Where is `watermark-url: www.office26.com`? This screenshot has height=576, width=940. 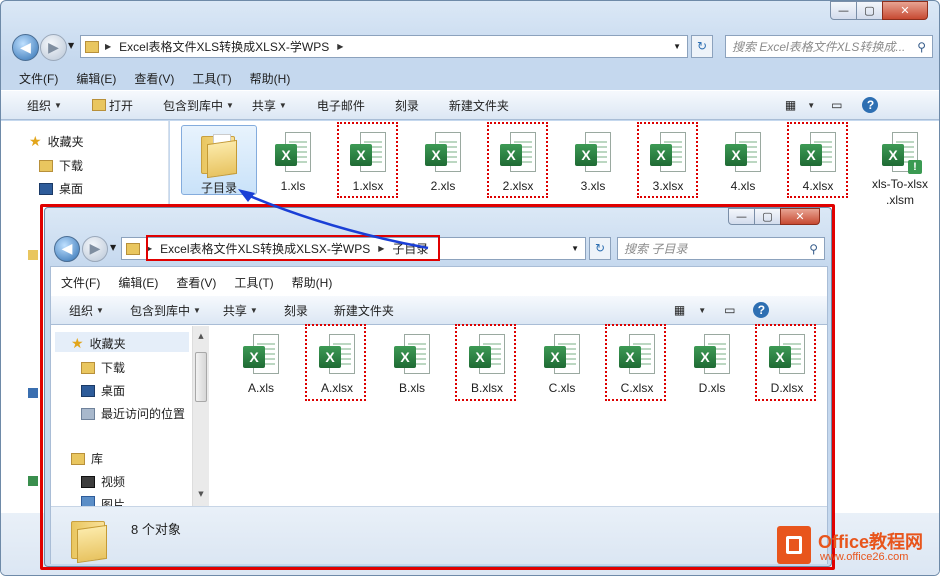
watermark-url: www.office26.com is located at coordinates (864, 557).